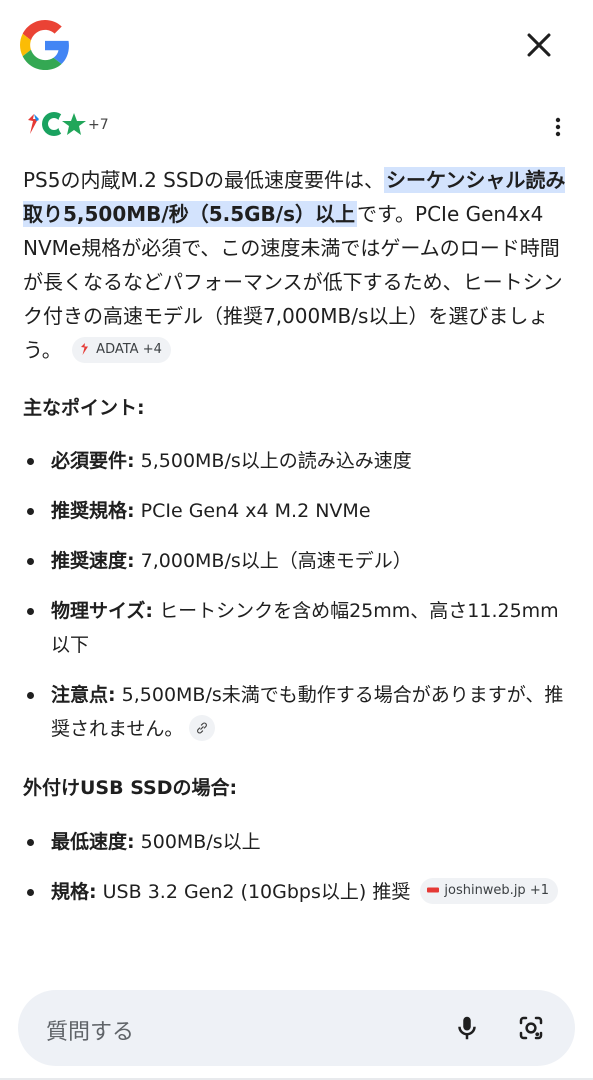 Image resolution: width=593 pixels, height=1080 pixels. What do you see at coordinates (203, 180) in the screenshot?
I see `answer-text-before: PS5の内蔵M.2 SSDの最低速度要件は、` at bounding box center [203, 180].